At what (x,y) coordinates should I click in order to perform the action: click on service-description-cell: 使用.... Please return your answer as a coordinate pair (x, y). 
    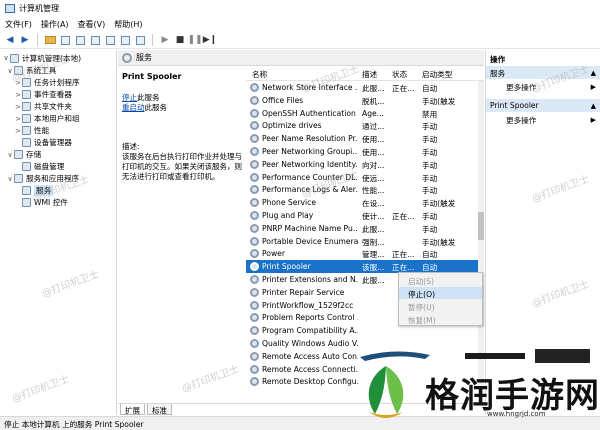
    Looking at the image, I should click on (373, 140).